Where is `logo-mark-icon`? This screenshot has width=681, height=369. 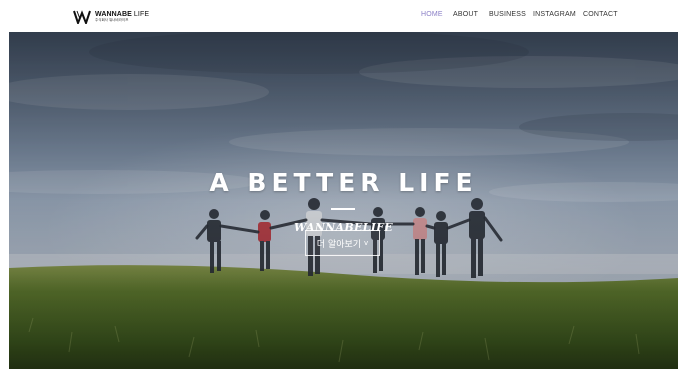
logo-mark-icon is located at coordinates (82, 17).